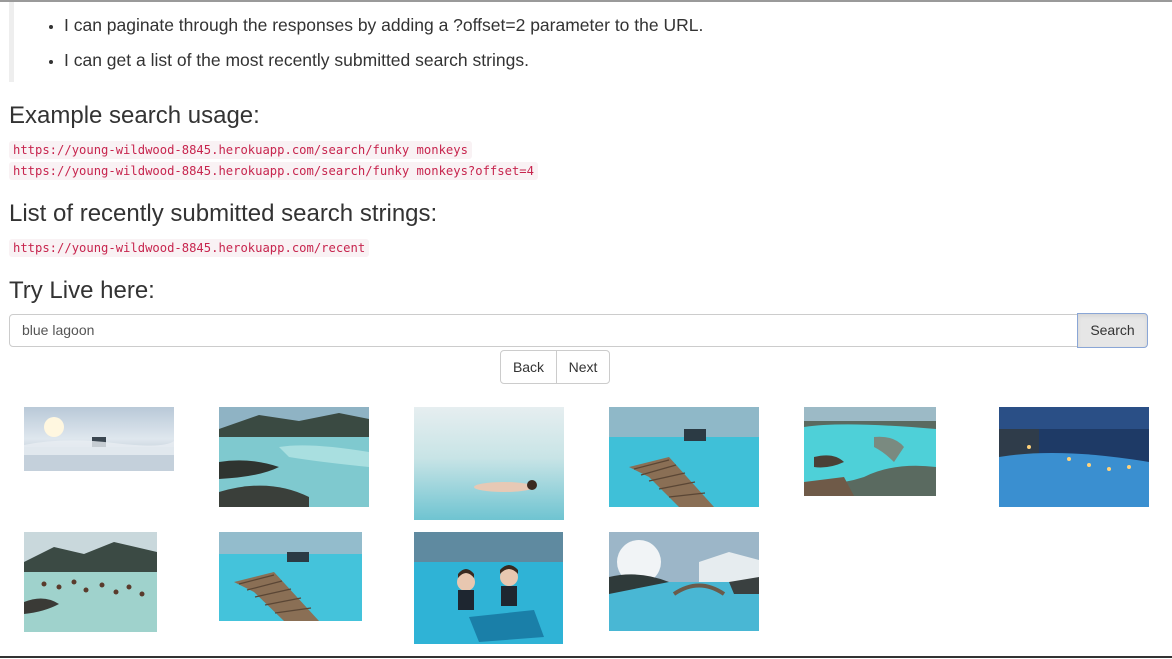 This screenshot has height=659, width=1172. Describe the element at coordinates (489, 463) in the screenshot. I see `lagoon-woman-floating-image` at that location.